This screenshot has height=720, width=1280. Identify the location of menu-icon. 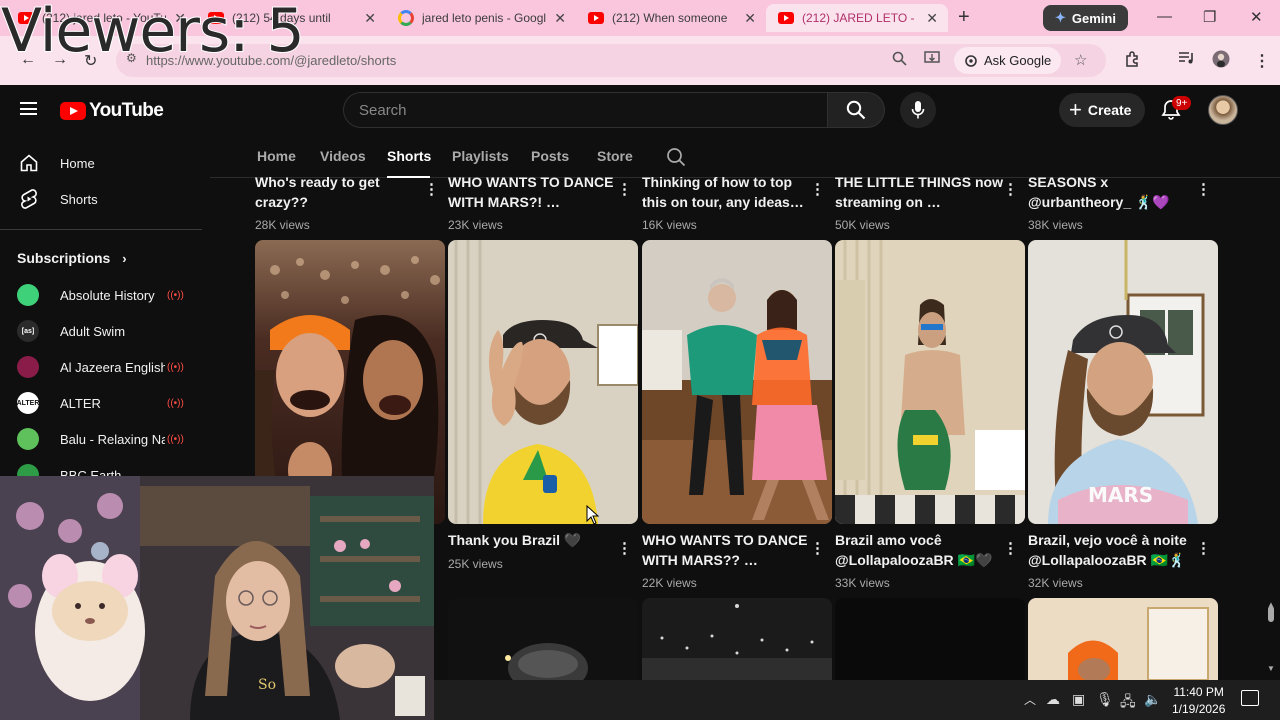
(28, 108).